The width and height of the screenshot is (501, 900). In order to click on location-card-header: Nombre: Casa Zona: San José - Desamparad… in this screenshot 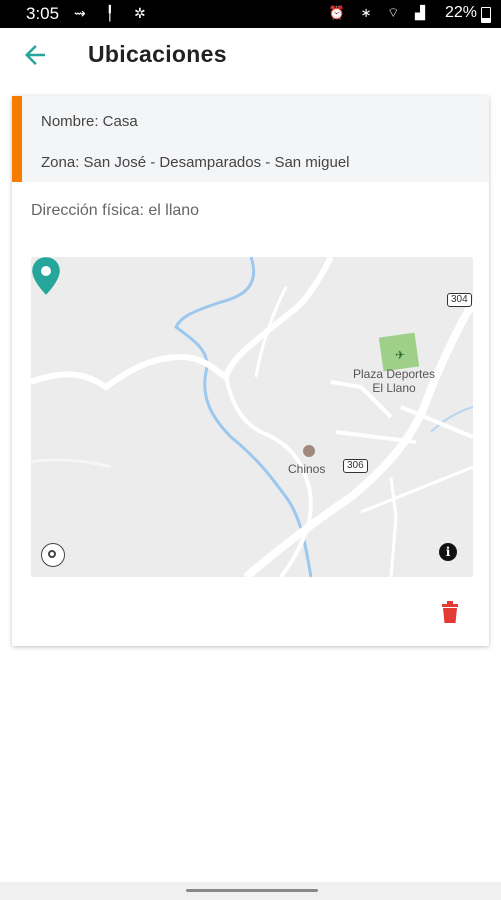, I will do `click(250, 139)`.